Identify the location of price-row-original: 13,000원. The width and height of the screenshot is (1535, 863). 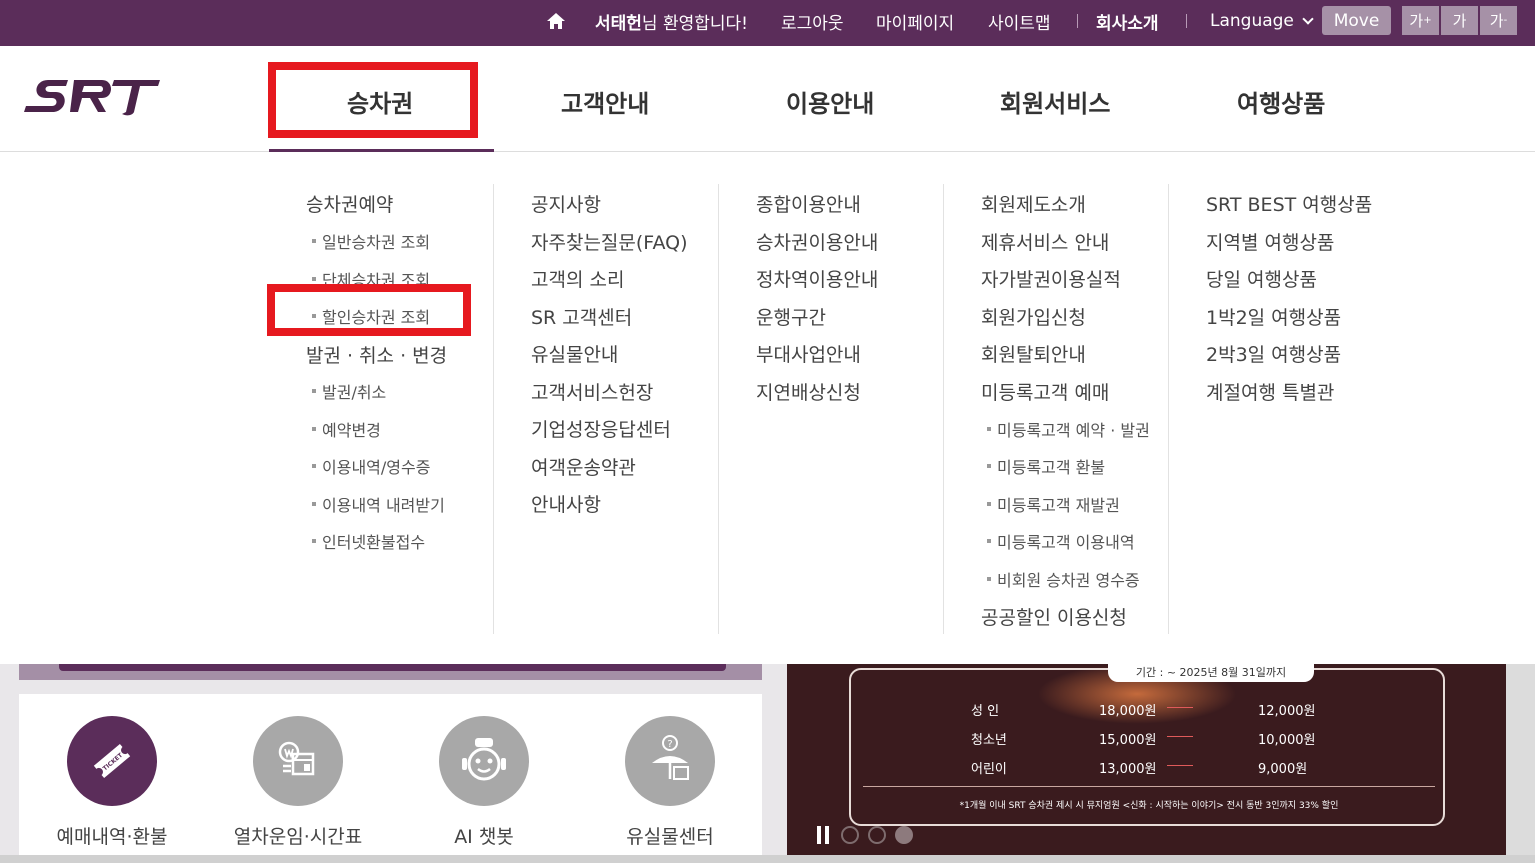
(1128, 769).